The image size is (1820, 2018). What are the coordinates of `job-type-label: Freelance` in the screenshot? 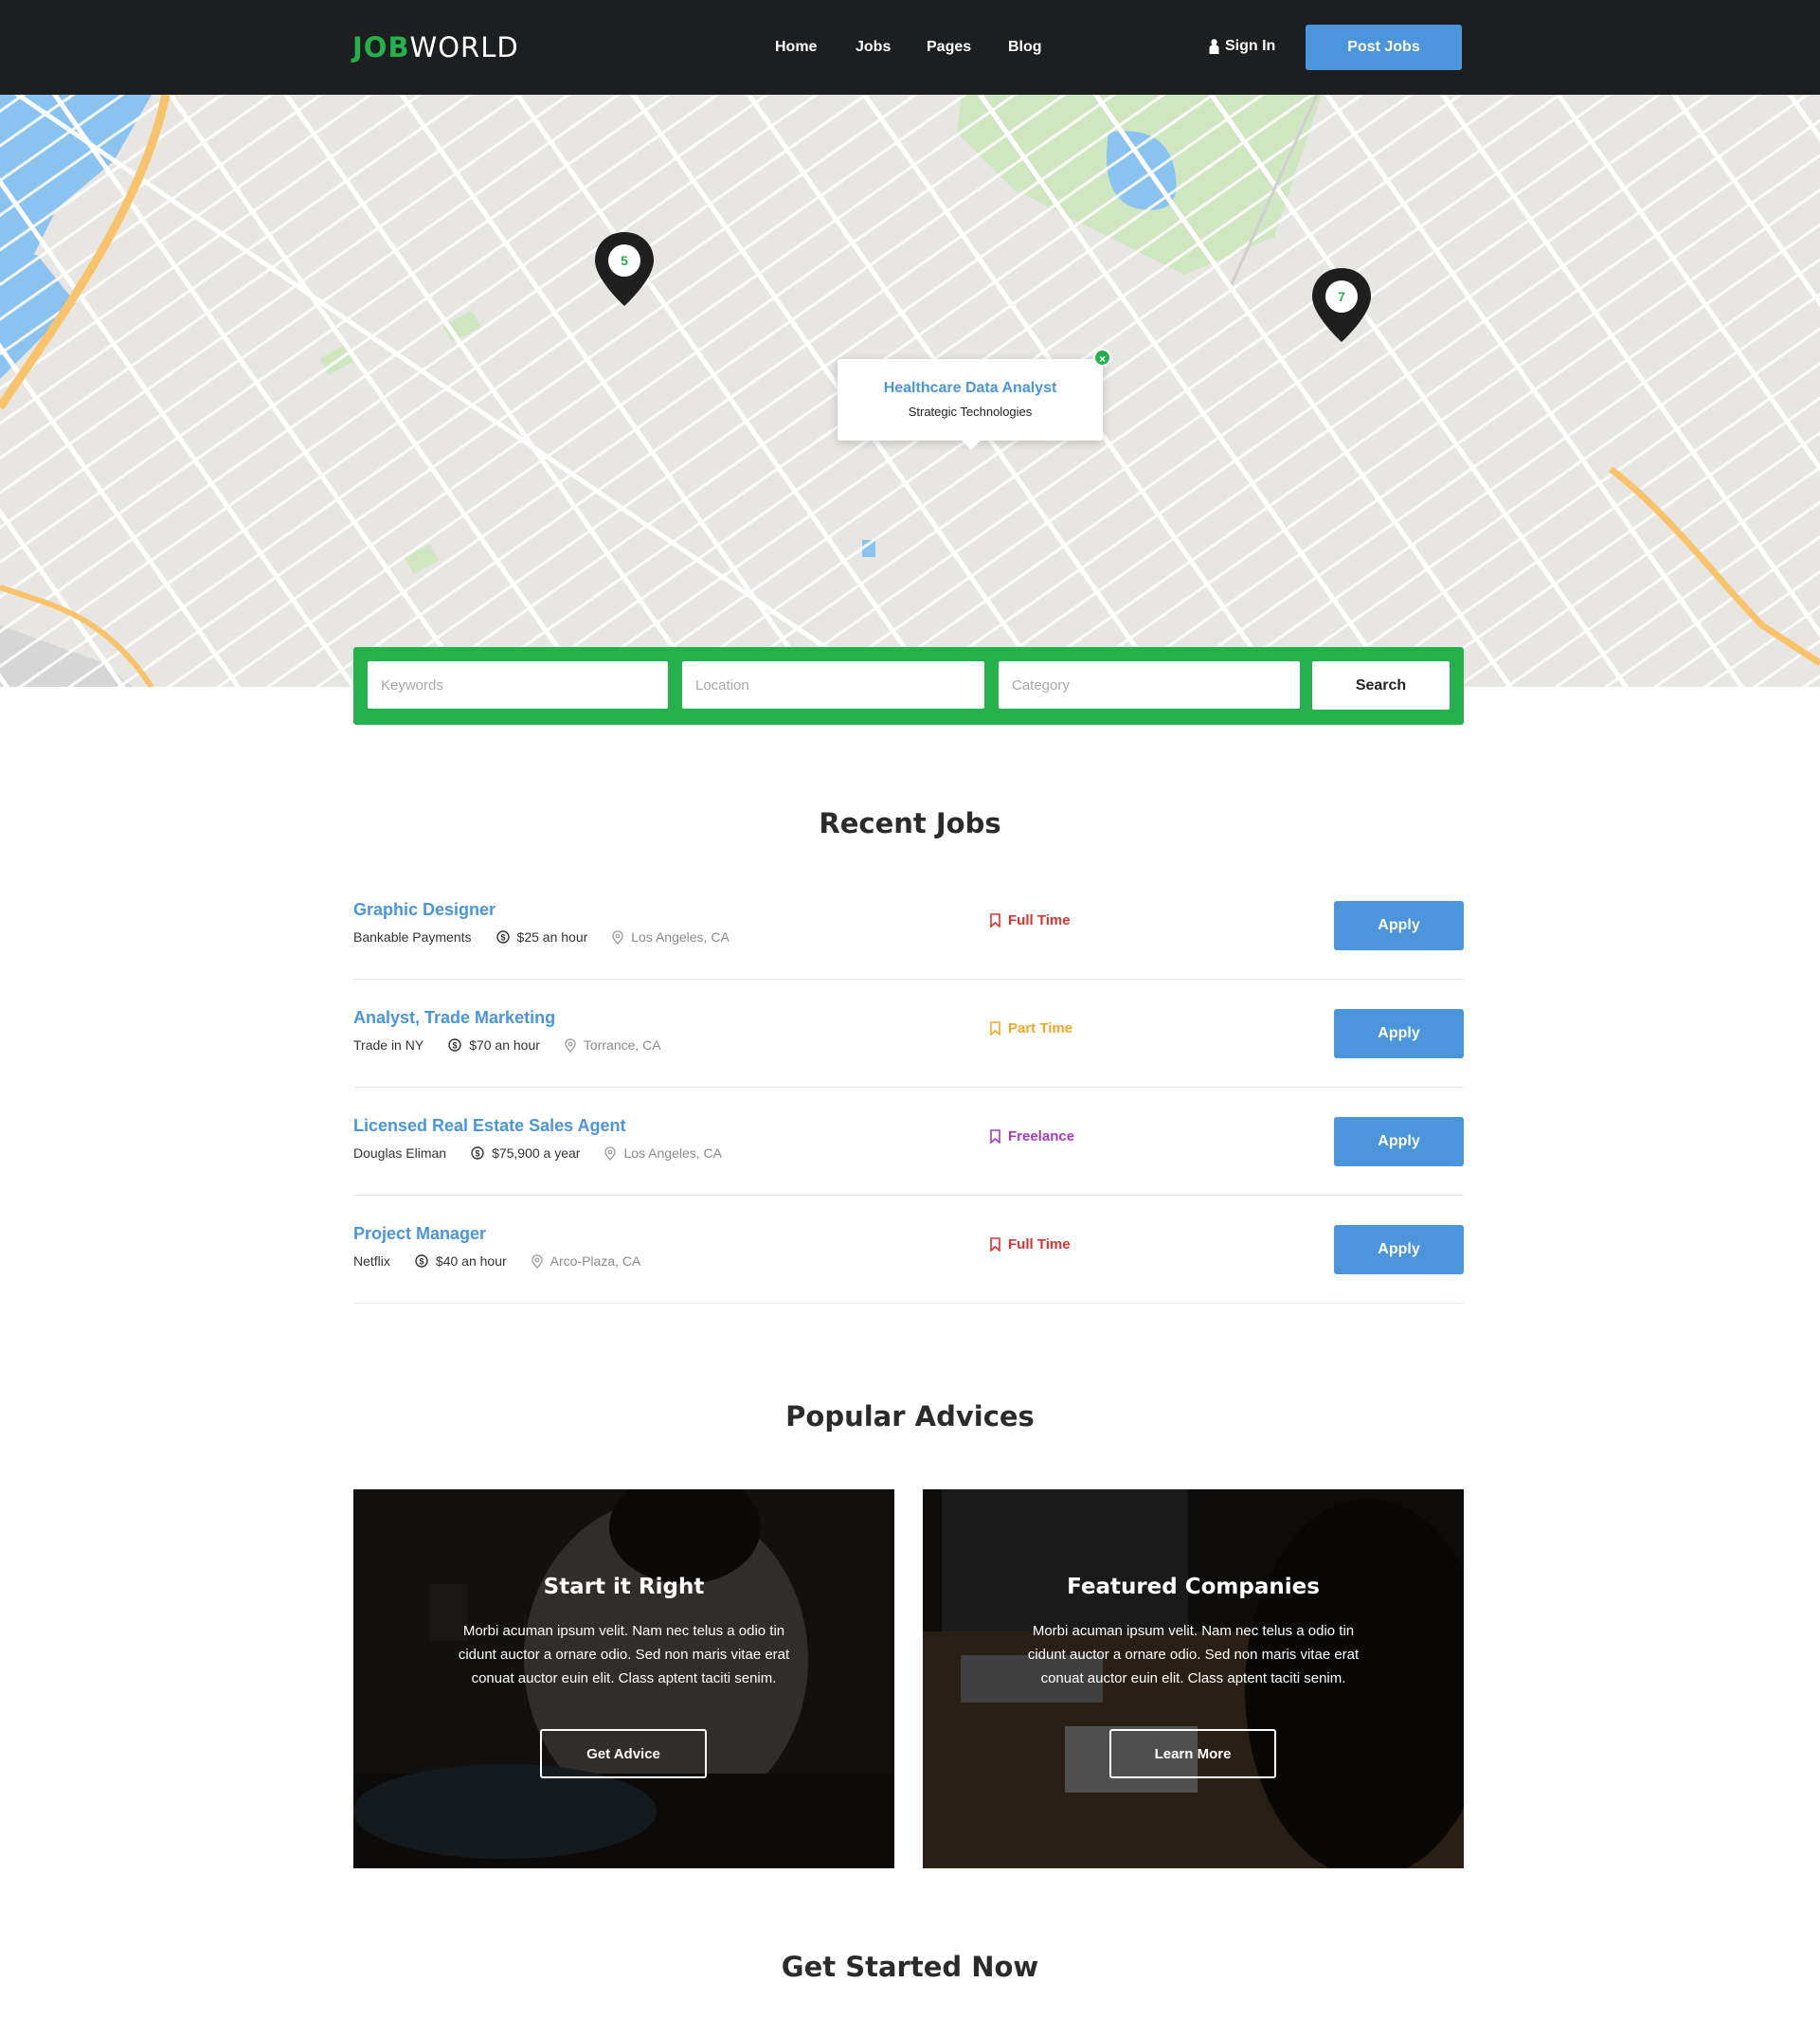 It's located at (1041, 1136).